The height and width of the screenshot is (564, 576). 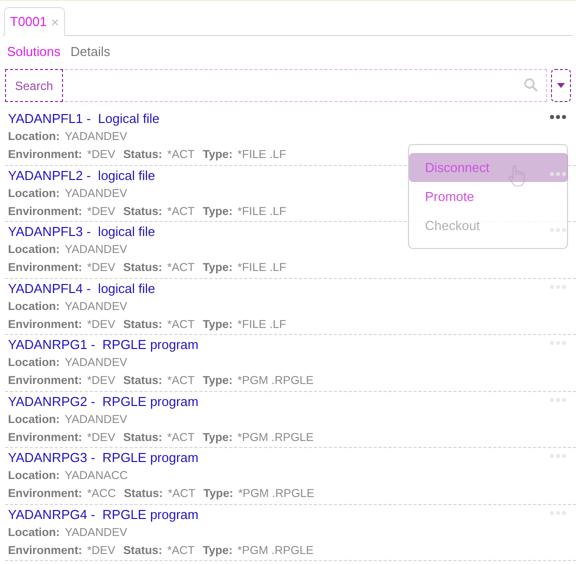 What do you see at coordinates (28, 21) in the screenshot?
I see `tab-label: T0001` at bounding box center [28, 21].